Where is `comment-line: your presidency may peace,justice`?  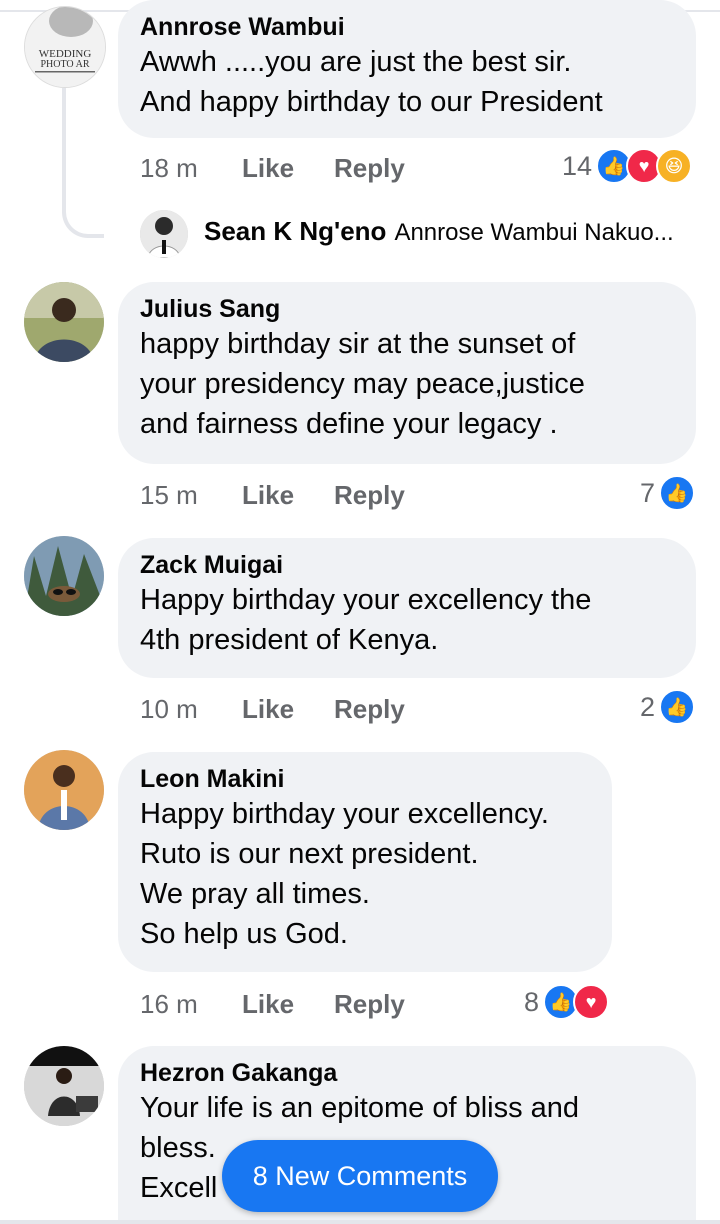 comment-line: your presidency may peace,justice is located at coordinates (362, 384).